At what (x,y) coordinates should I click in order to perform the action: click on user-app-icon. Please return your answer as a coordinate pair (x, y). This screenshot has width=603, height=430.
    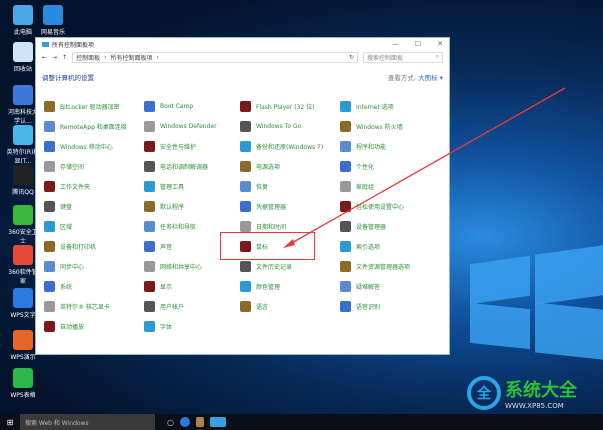
    Looking at the image, I should click on (199, 422).